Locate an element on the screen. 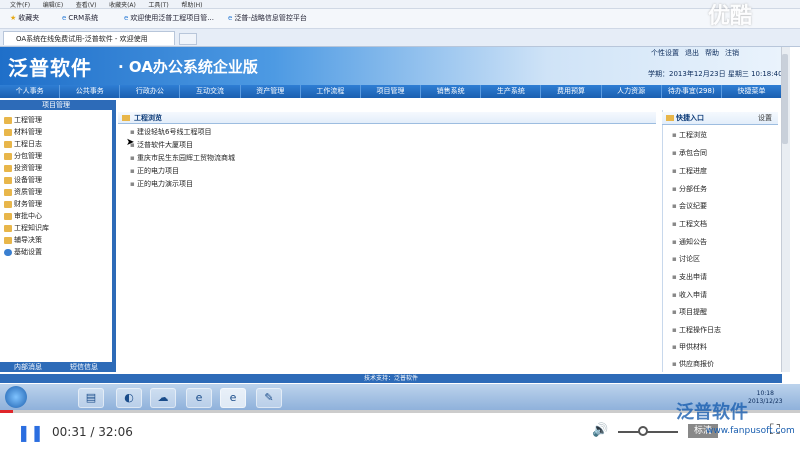 This screenshot has width=800, height=450. quick-link: 项目提醒 is located at coordinates (689, 312).